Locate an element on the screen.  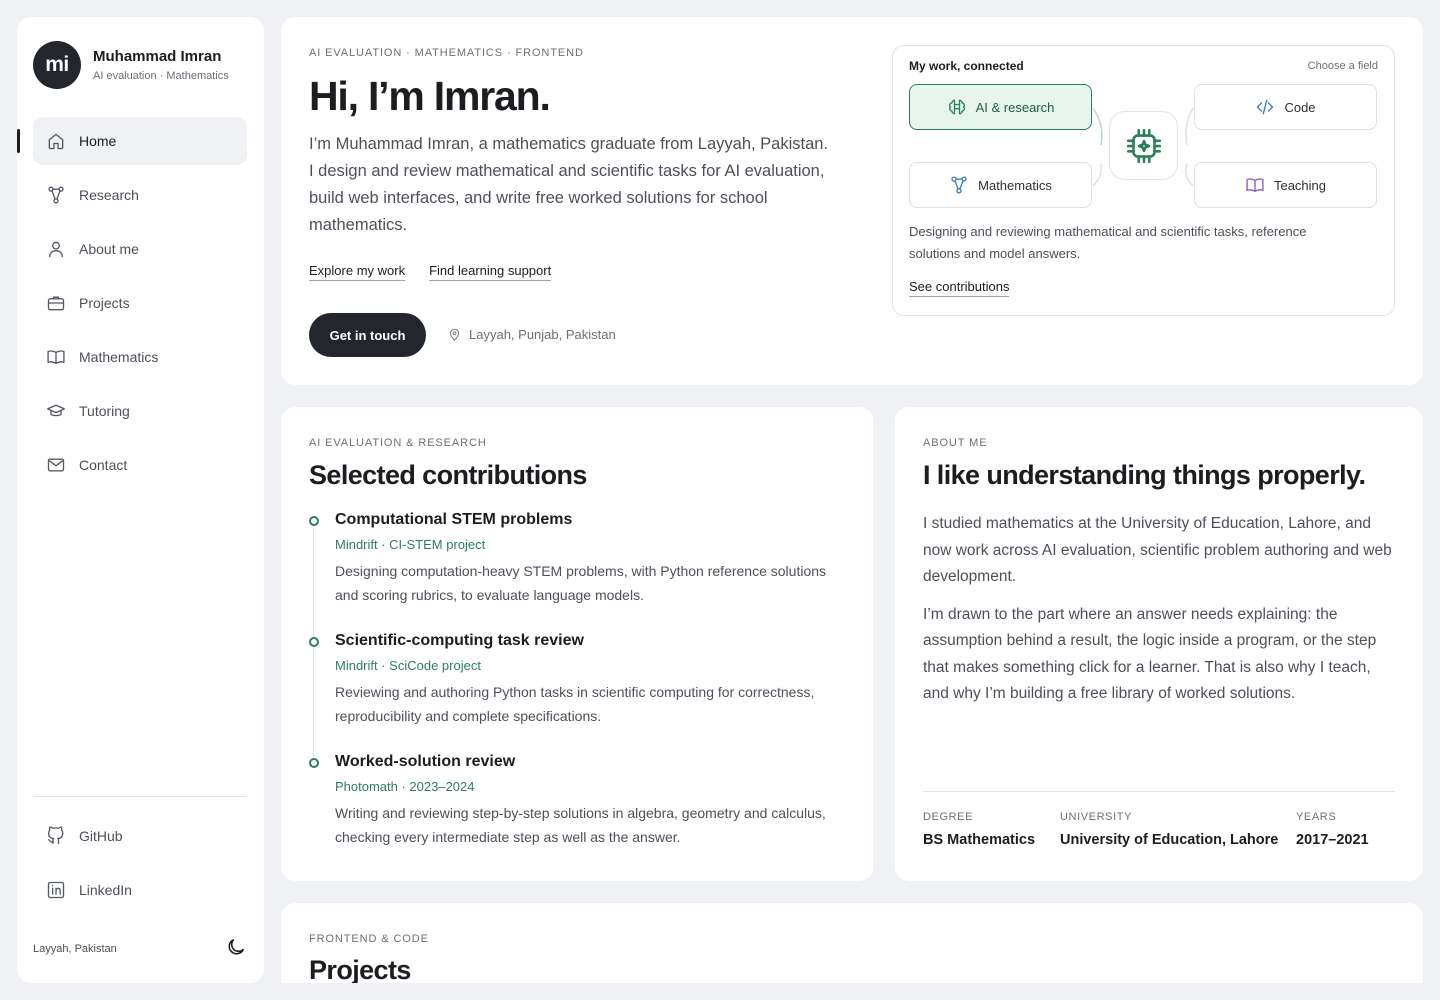
fact-label: DEGREE is located at coordinates (948, 817).